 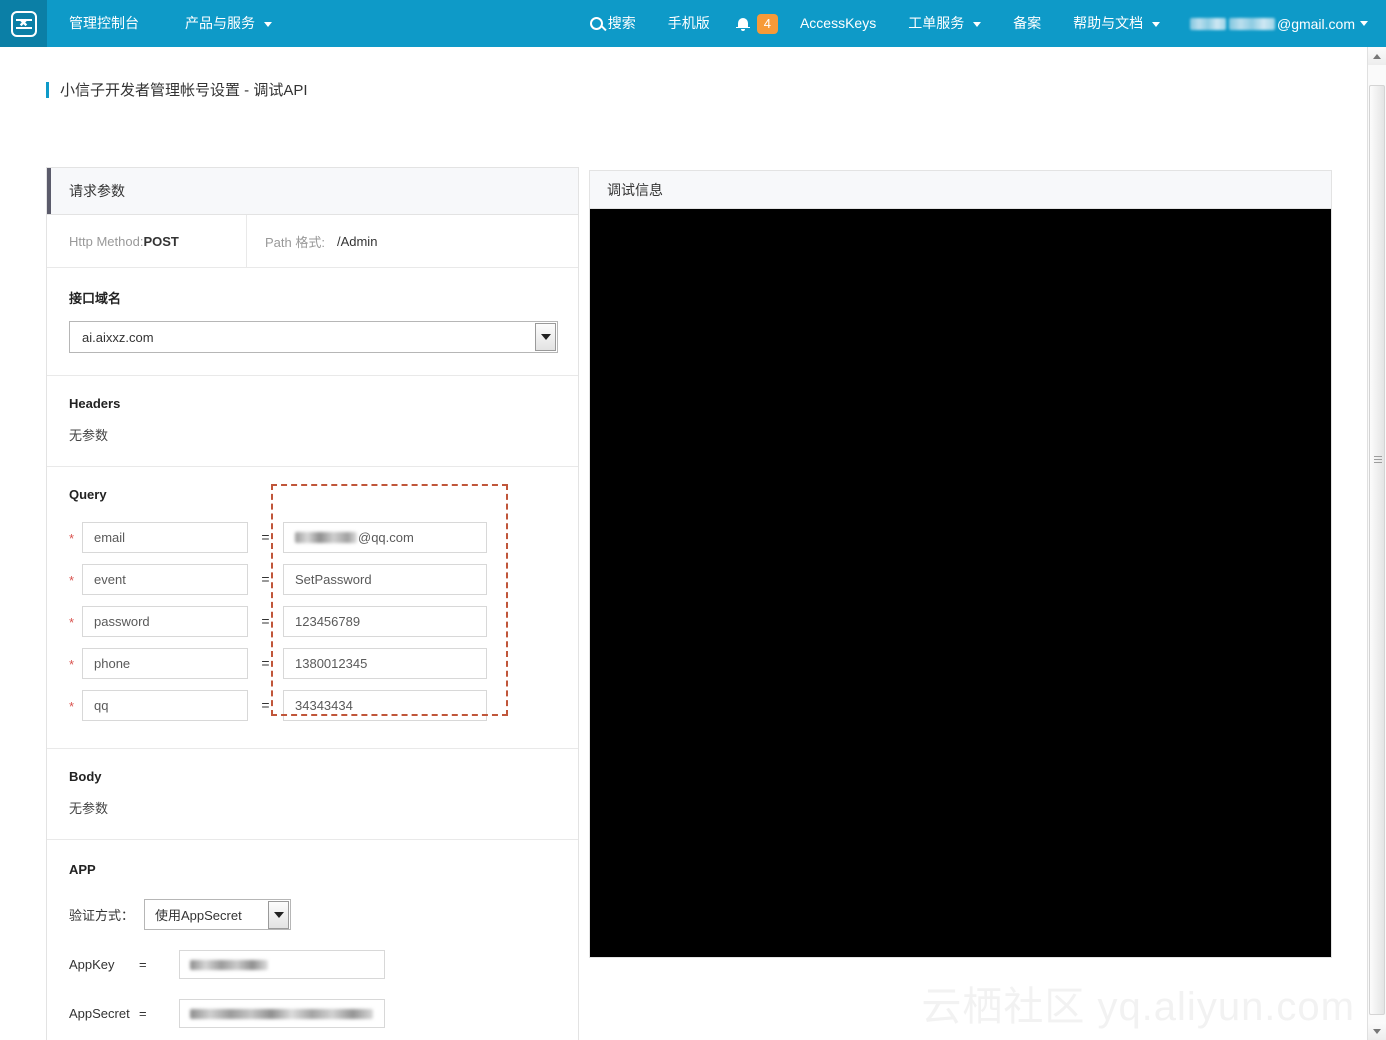 I want to click on scrollbar-grip-icon, so click(x=1378, y=459).